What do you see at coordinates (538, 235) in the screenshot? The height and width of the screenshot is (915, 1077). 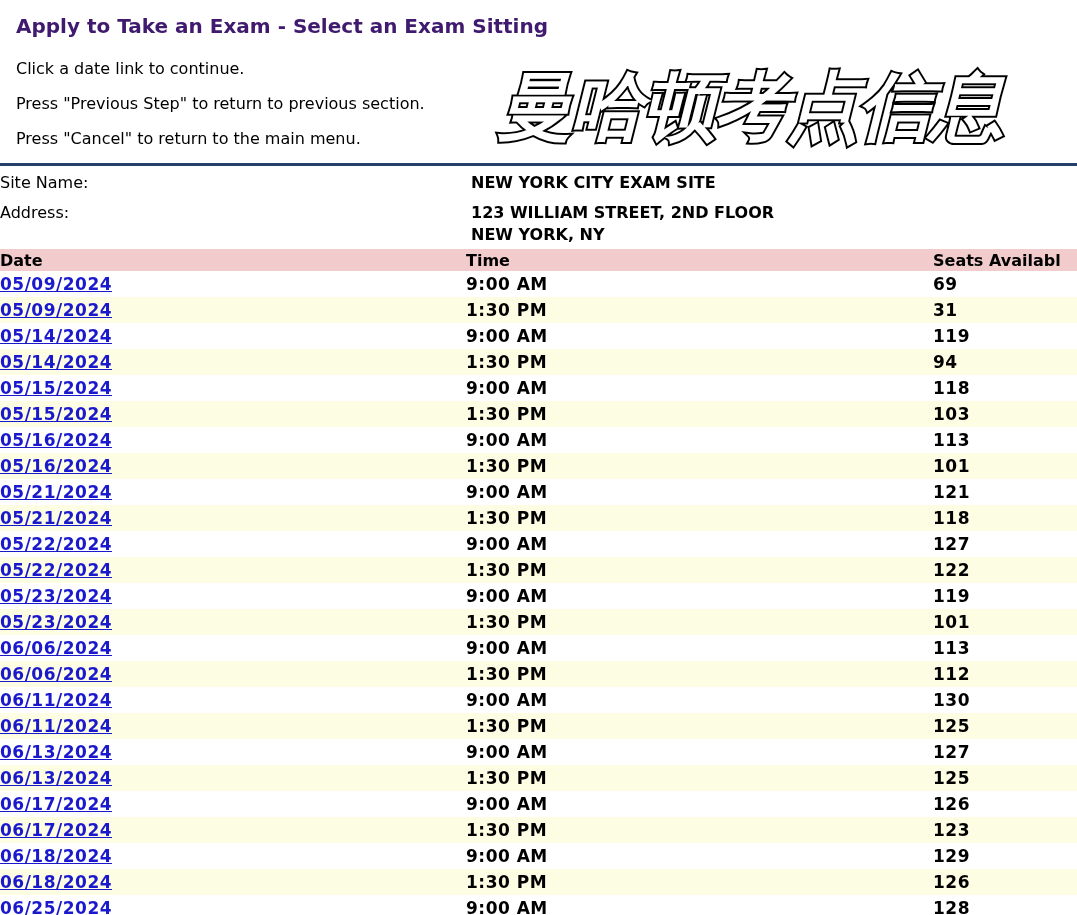 I see `address-line: NEW YORK, NY` at bounding box center [538, 235].